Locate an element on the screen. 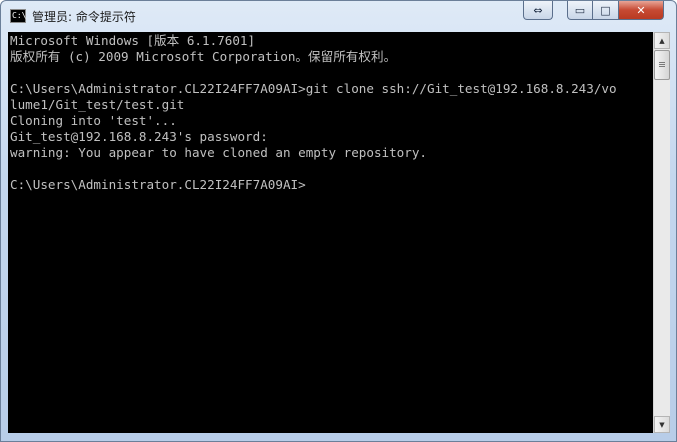 This screenshot has width=677, height=442. switch-icon: ⇔ is located at coordinates (538, 10).